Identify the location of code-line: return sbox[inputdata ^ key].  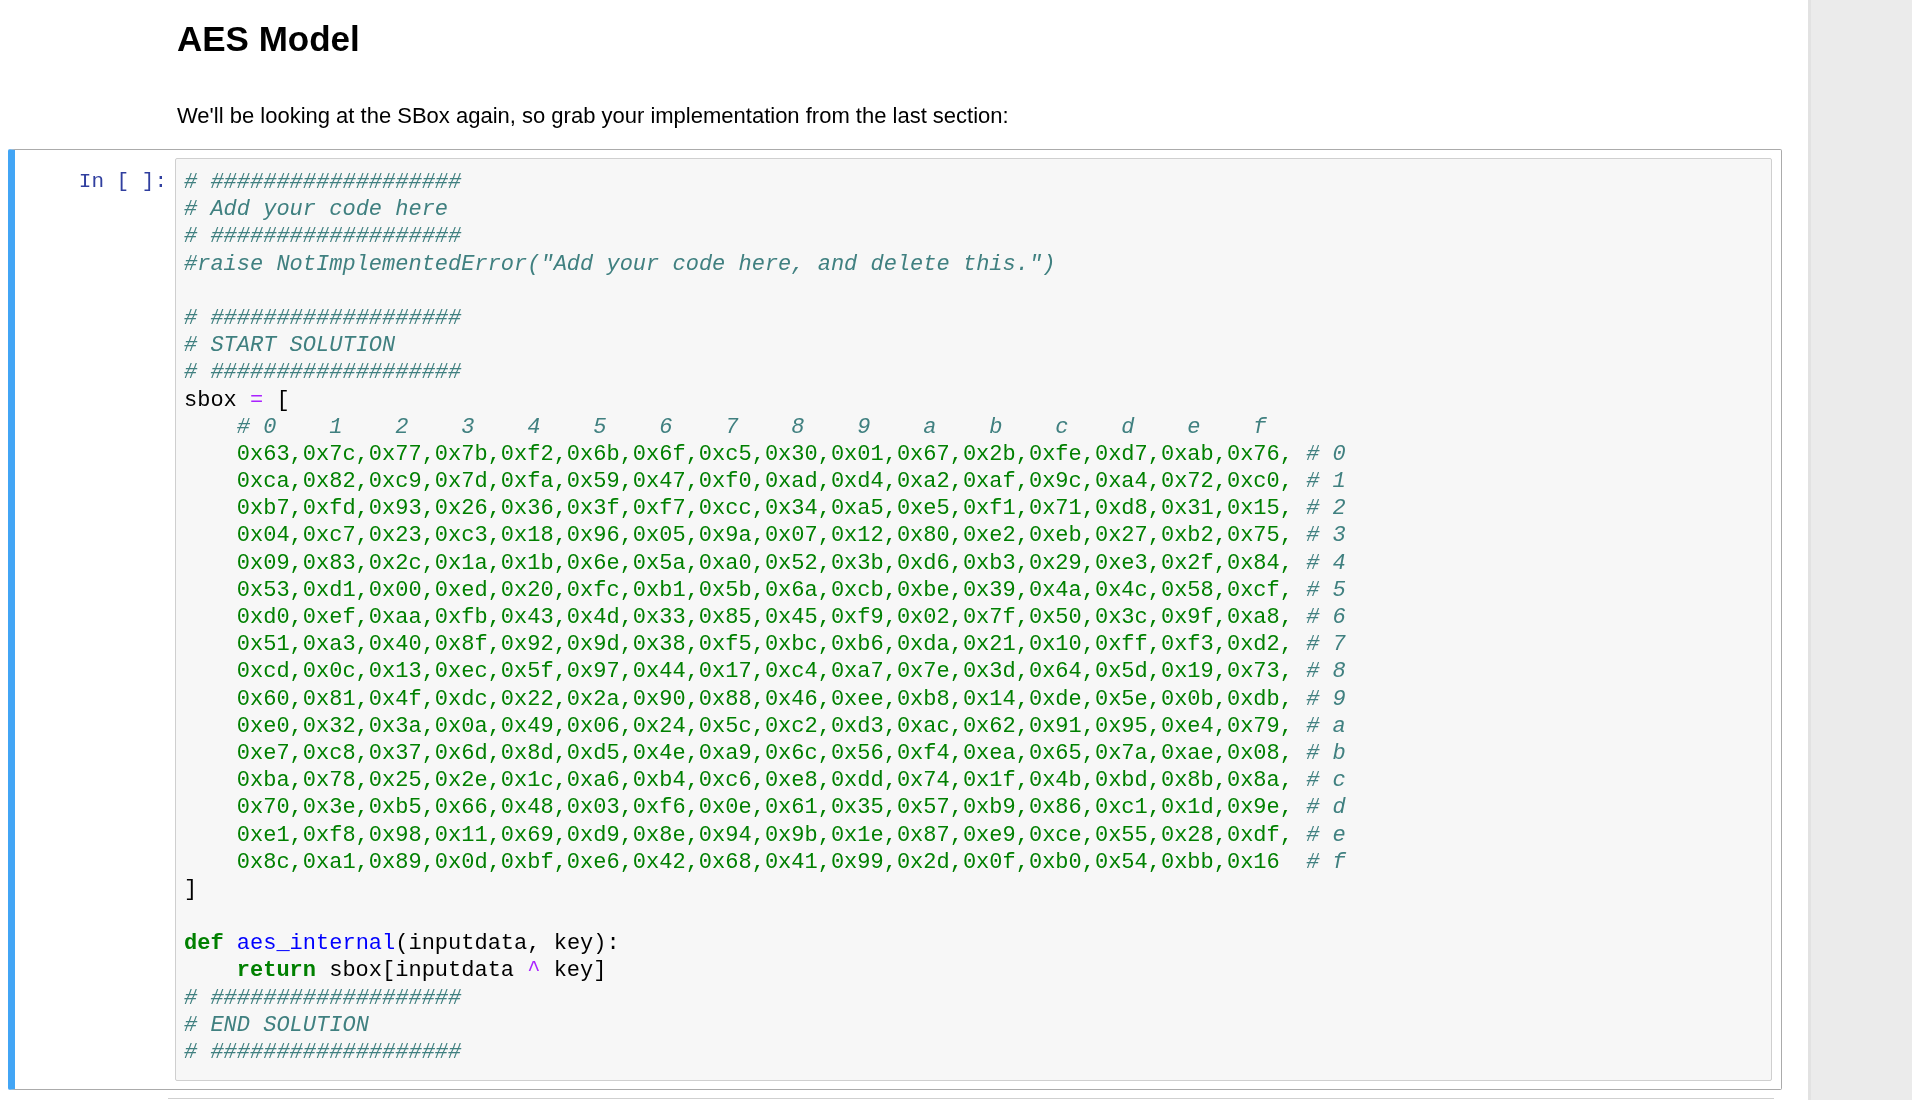
(421, 971).